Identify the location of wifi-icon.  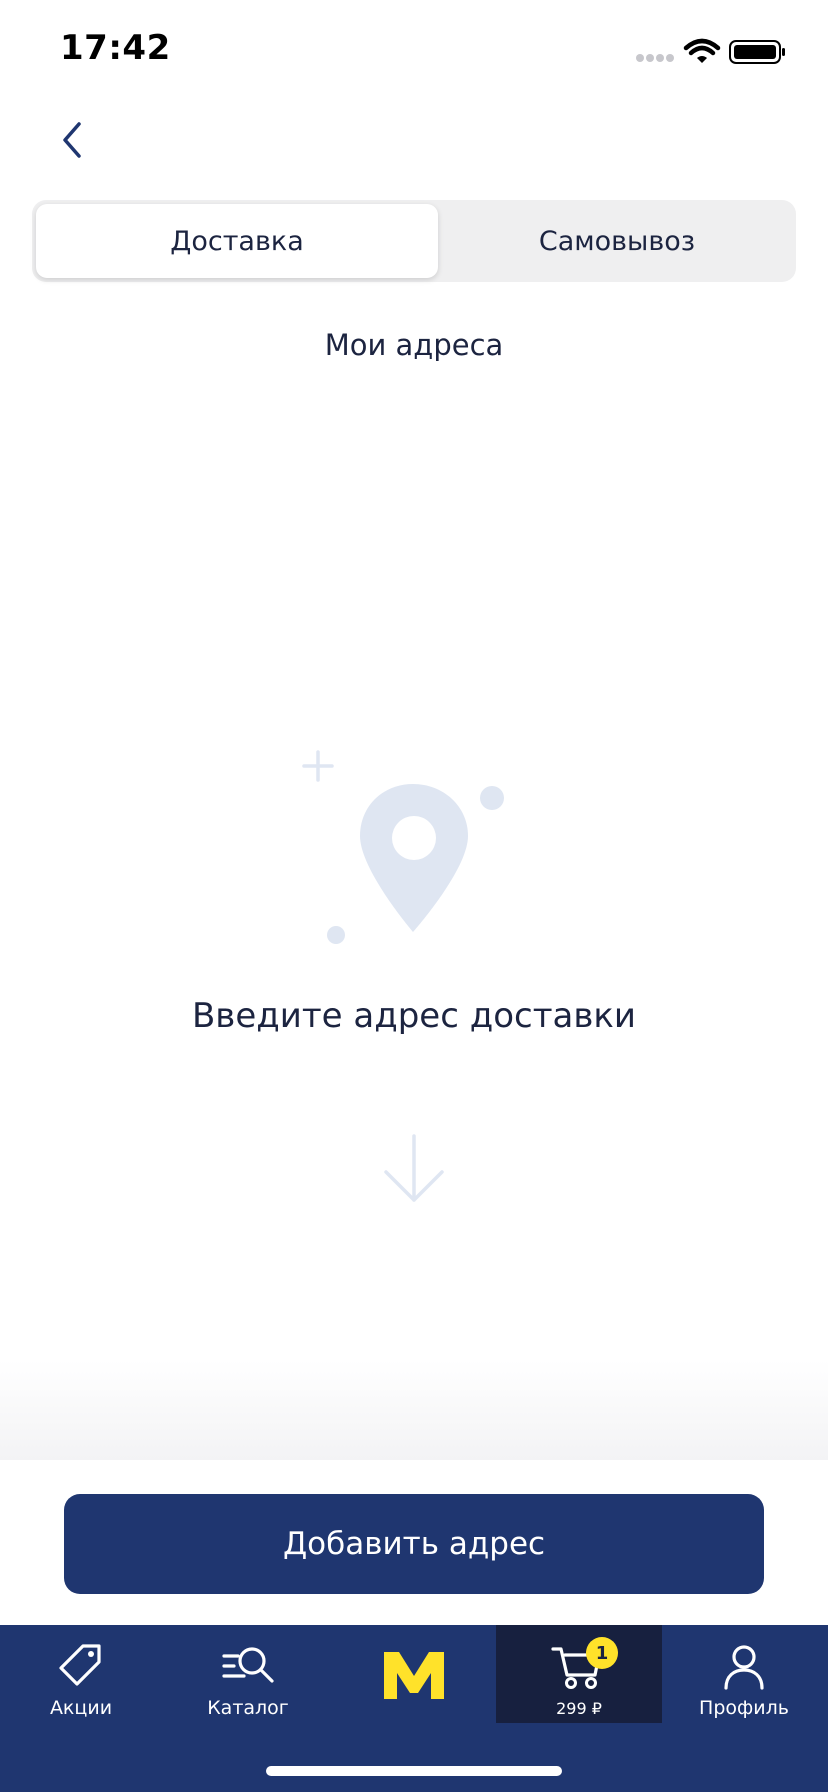
(702, 50).